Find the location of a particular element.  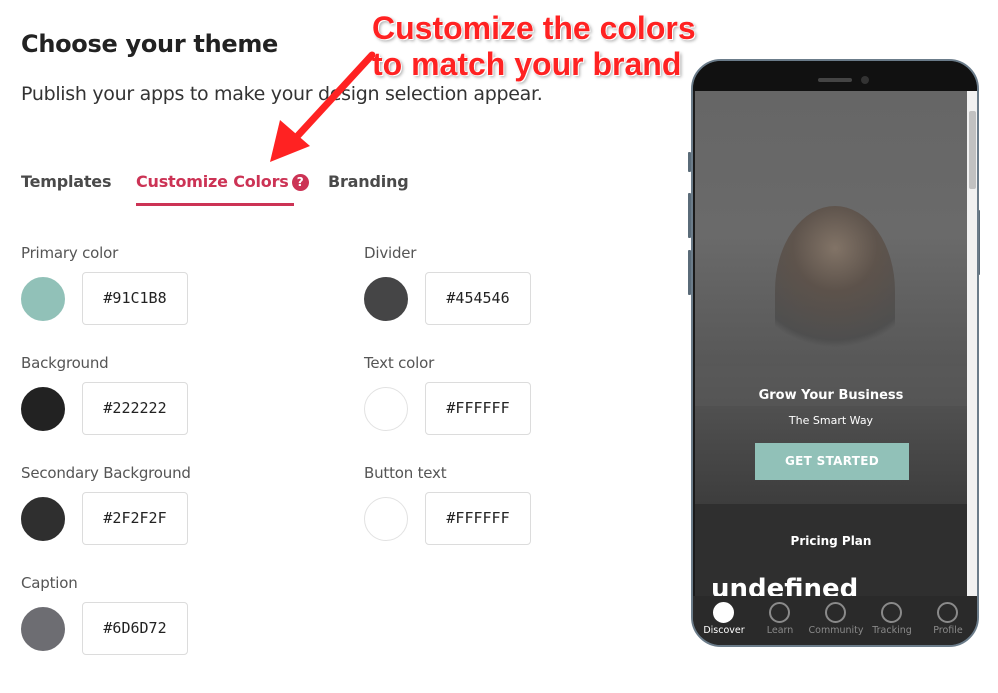

pricing-value: undefined is located at coordinates (785, 585).